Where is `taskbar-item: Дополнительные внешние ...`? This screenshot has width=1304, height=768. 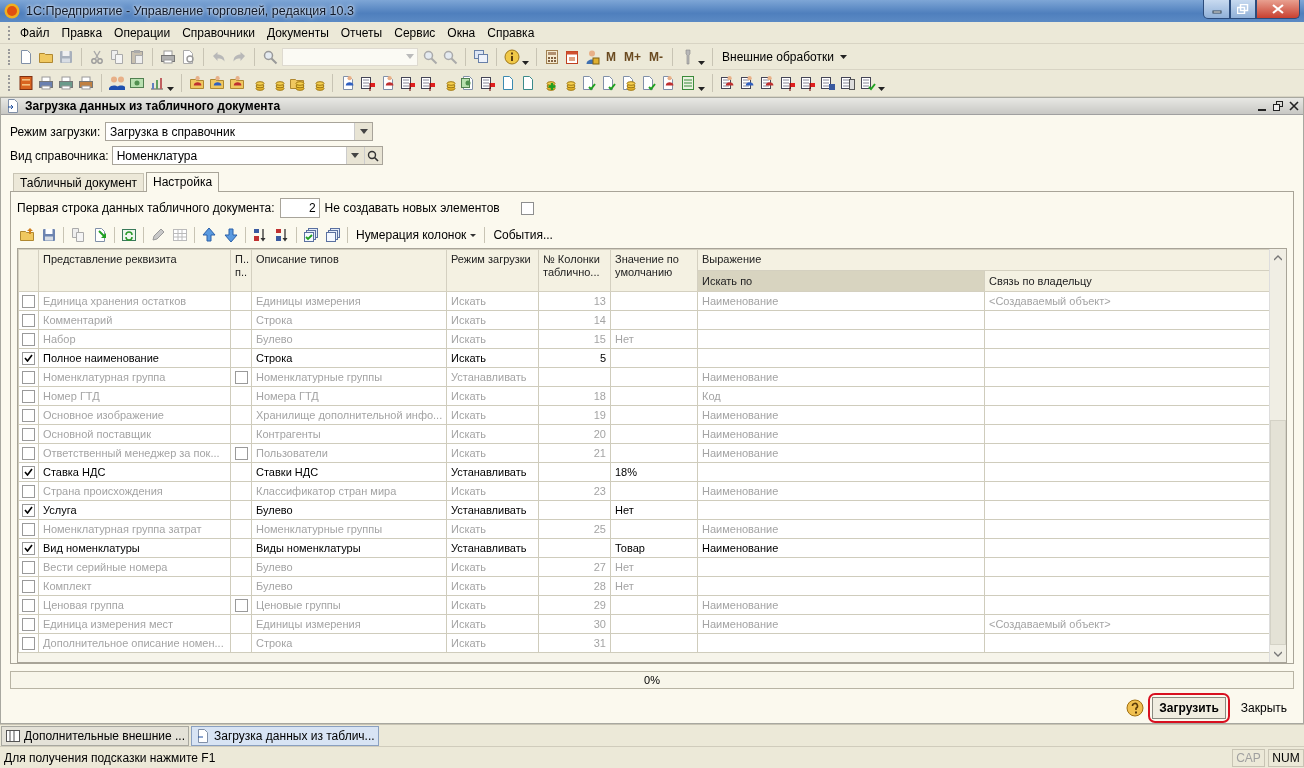 taskbar-item: Дополнительные внешние ... is located at coordinates (95, 735).